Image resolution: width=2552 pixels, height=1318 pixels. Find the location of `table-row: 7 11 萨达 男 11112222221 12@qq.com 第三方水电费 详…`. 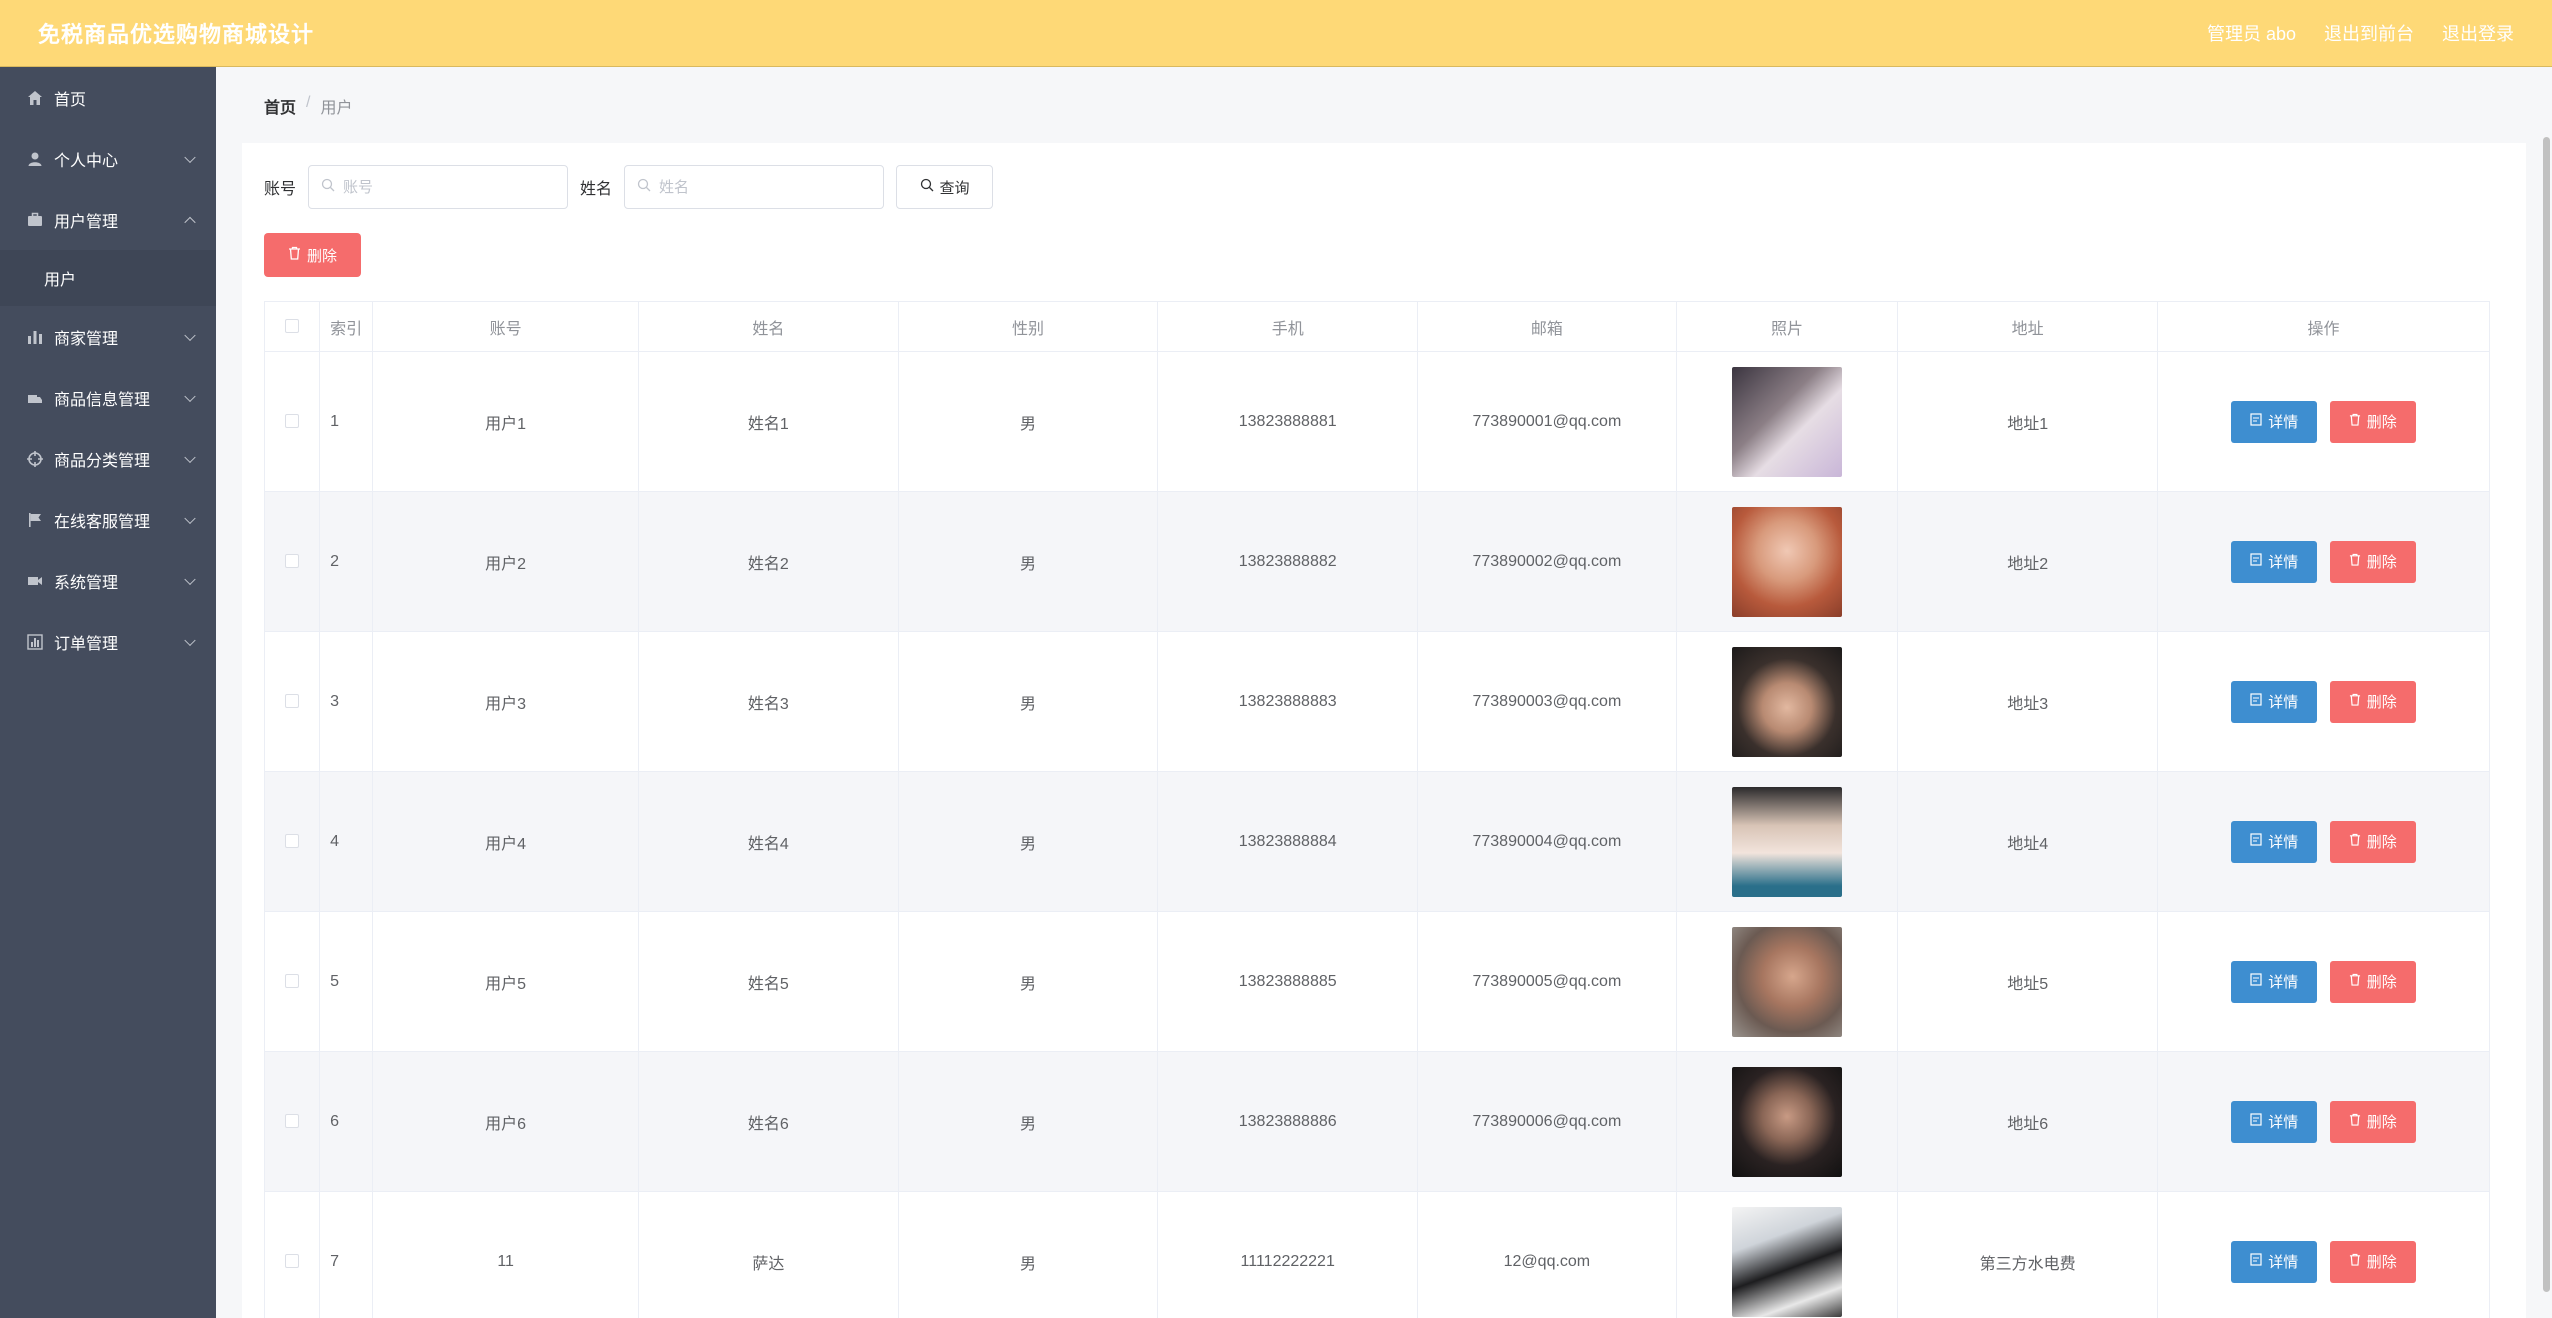

table-row: 7 11 萨达 男 11112222221 12@qq.com 第三方水电费 详… is located at coordinates (1376, 1254).